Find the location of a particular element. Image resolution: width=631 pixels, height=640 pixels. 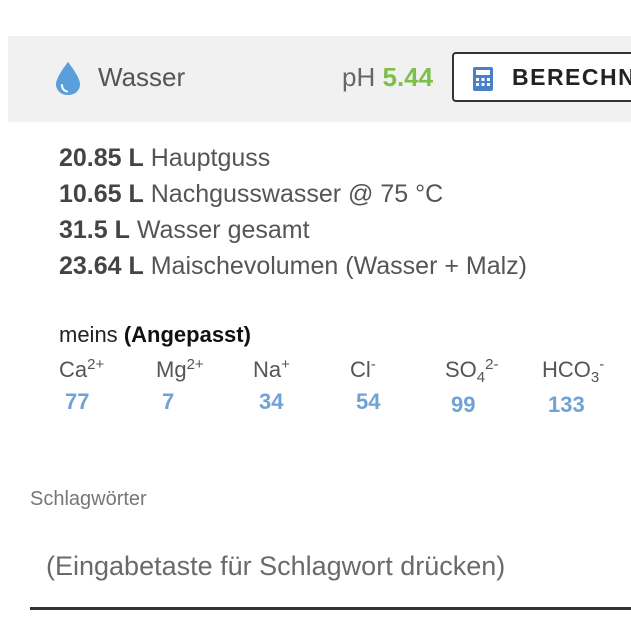

calculate-button: BERECHN is located at coordinates (541, 77).